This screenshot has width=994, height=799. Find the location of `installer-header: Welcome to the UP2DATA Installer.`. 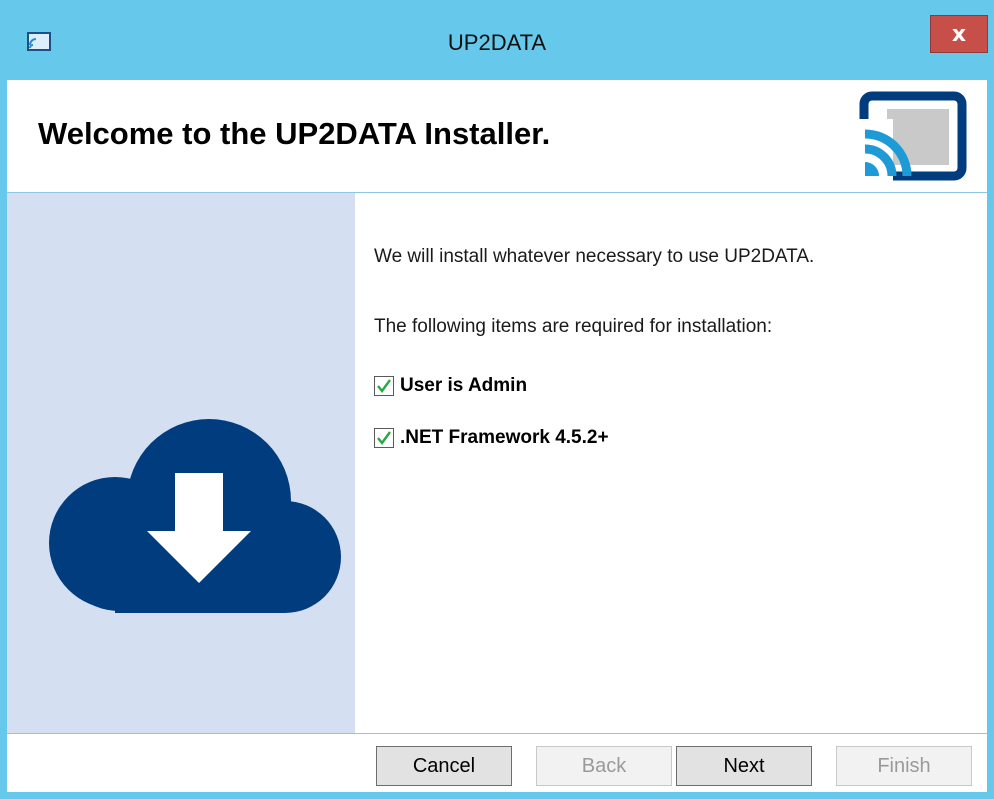

installer-header: Welcome to the UP2DATA Installer. is located at coordinates (497, 136).